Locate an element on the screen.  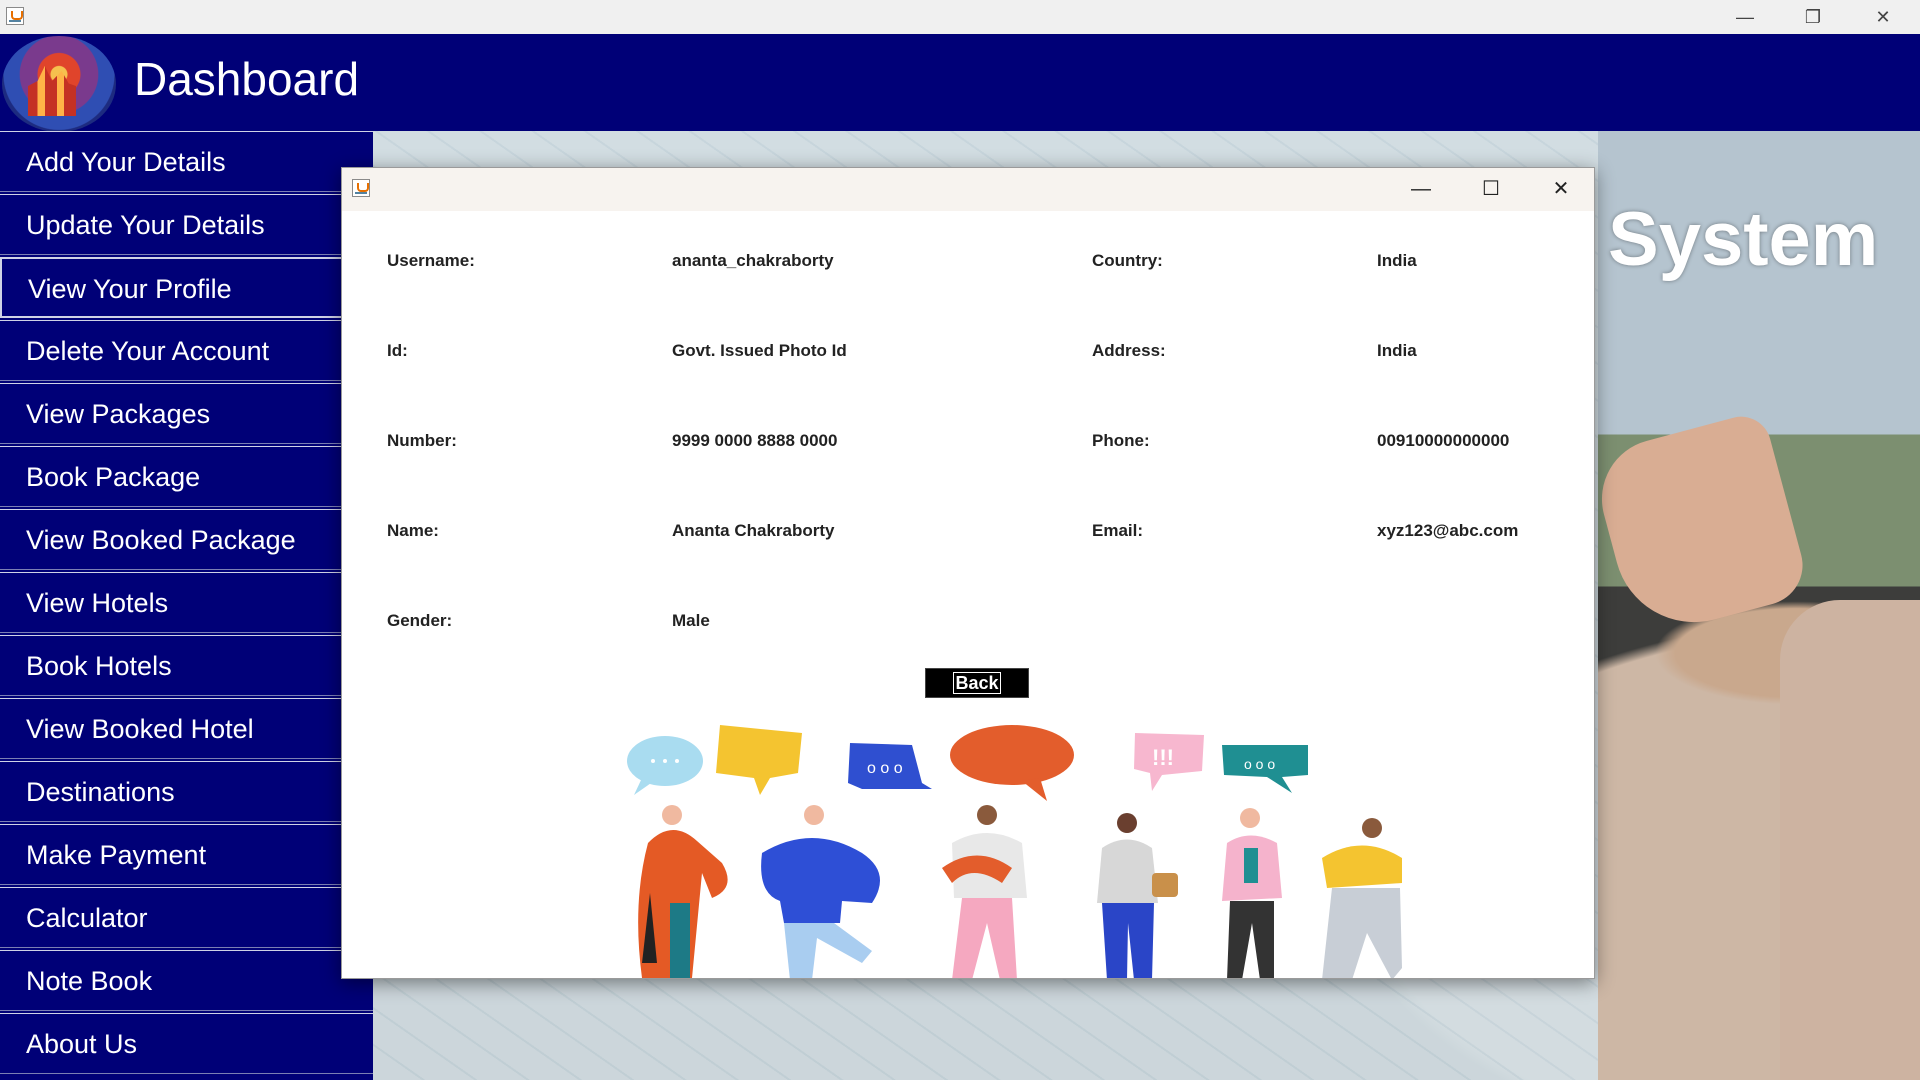
name-value: Ananta Chakraborty is located at coordinates (753, 530).